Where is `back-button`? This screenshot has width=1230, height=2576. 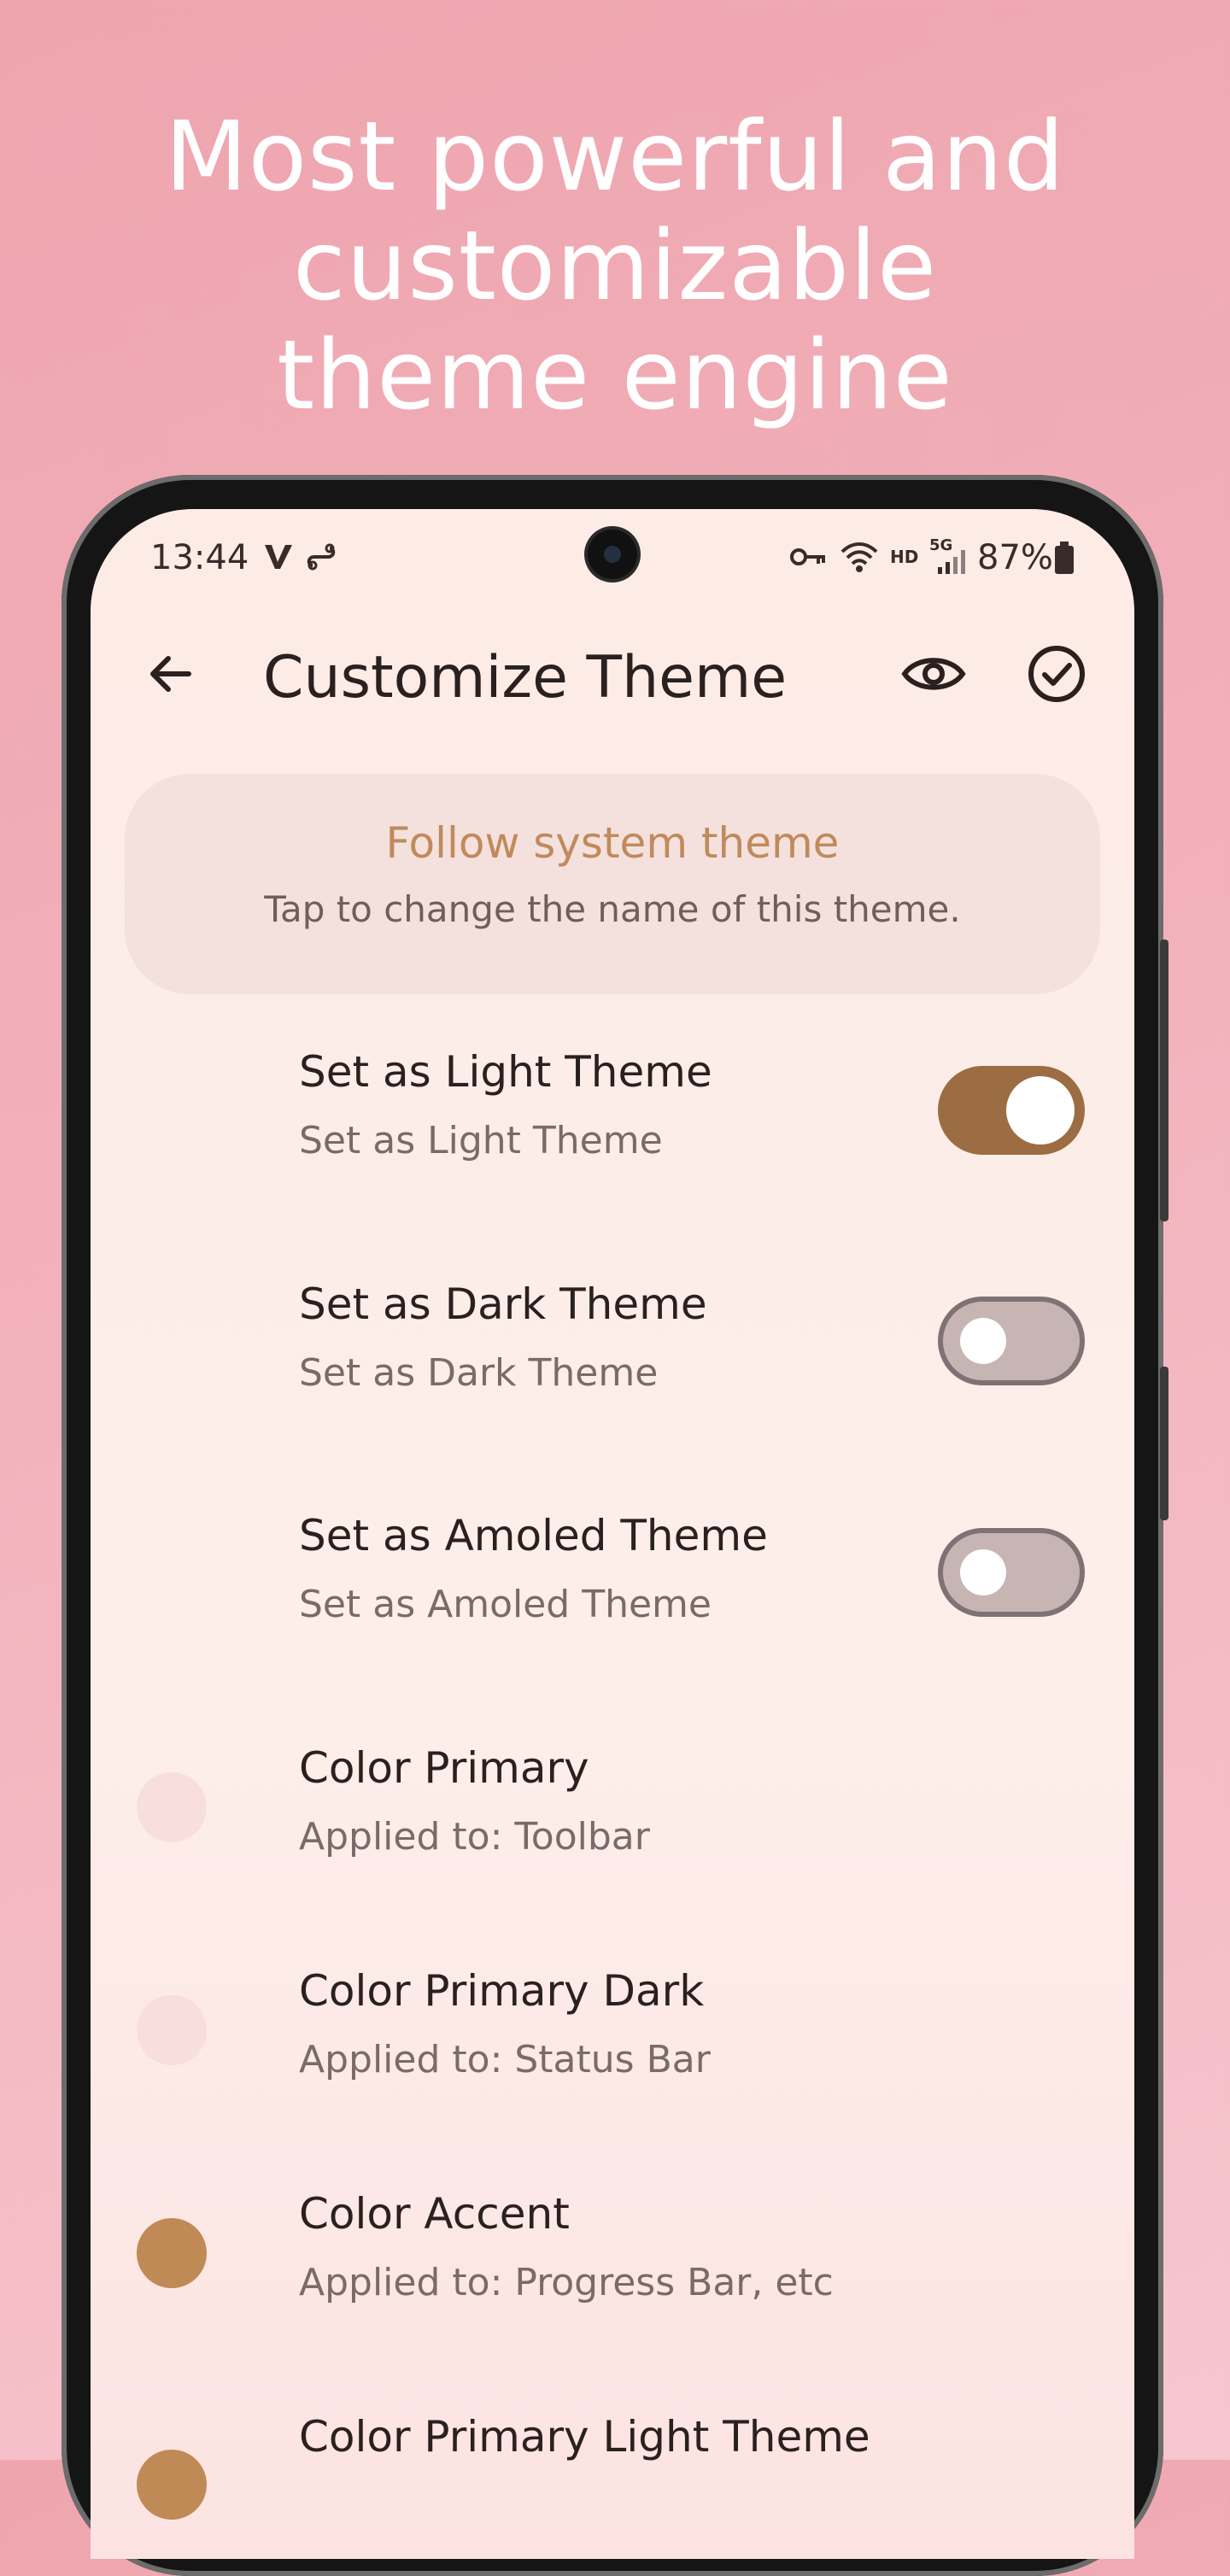 back-button is located at coordinates (170, 675).